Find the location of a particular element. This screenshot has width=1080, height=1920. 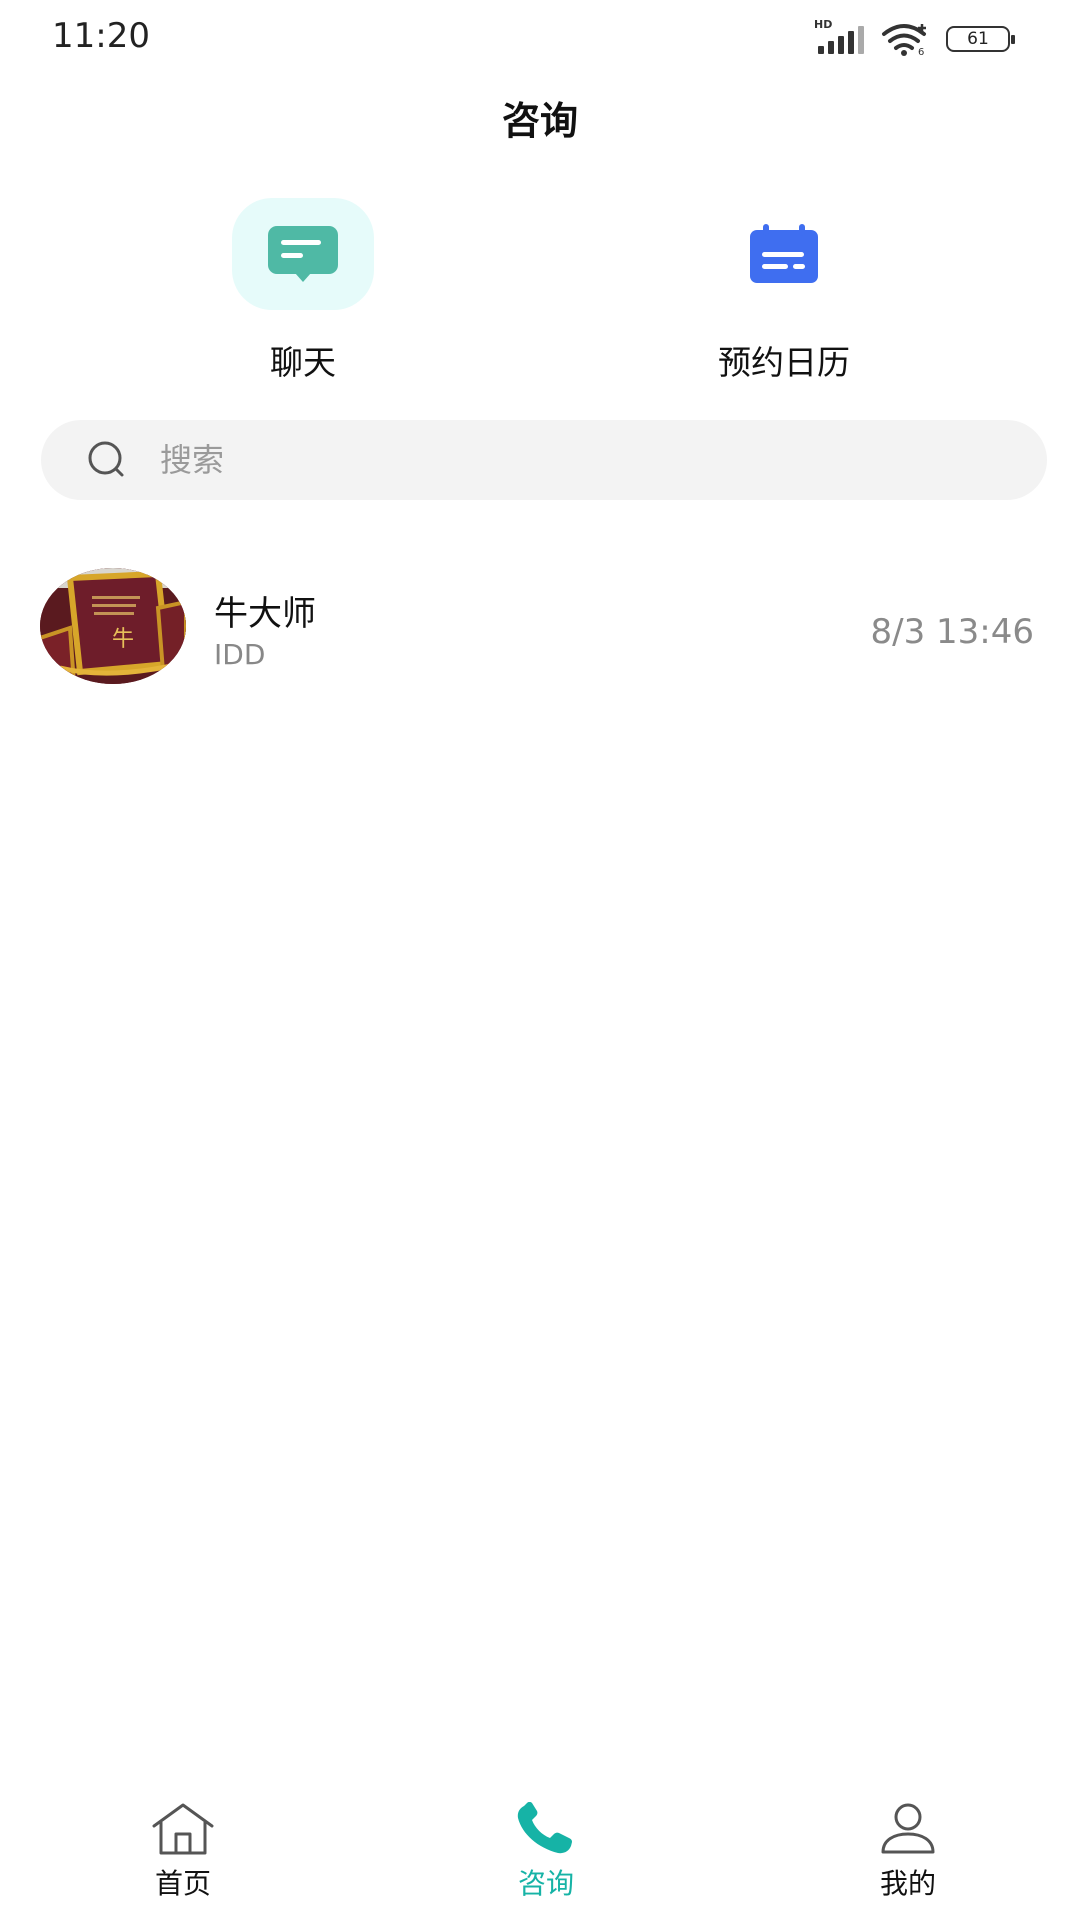

battery-indicator: 61 is located at coordinates (980, 39).